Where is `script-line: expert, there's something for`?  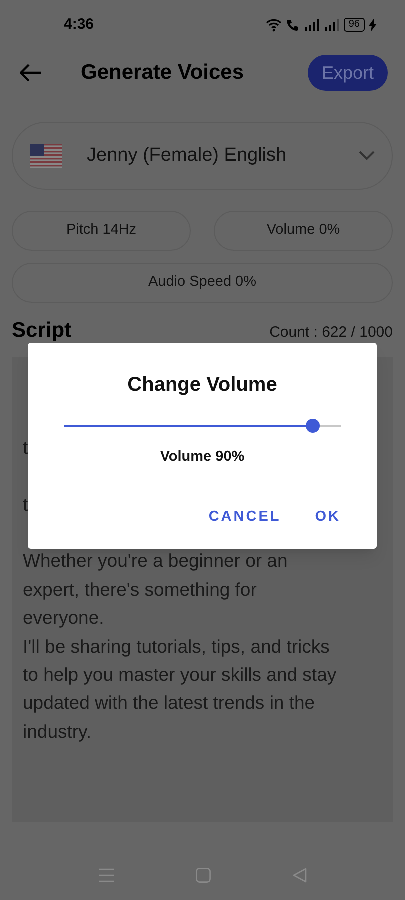 script-line: expert, there's something for is located at coordinates (140, 589).